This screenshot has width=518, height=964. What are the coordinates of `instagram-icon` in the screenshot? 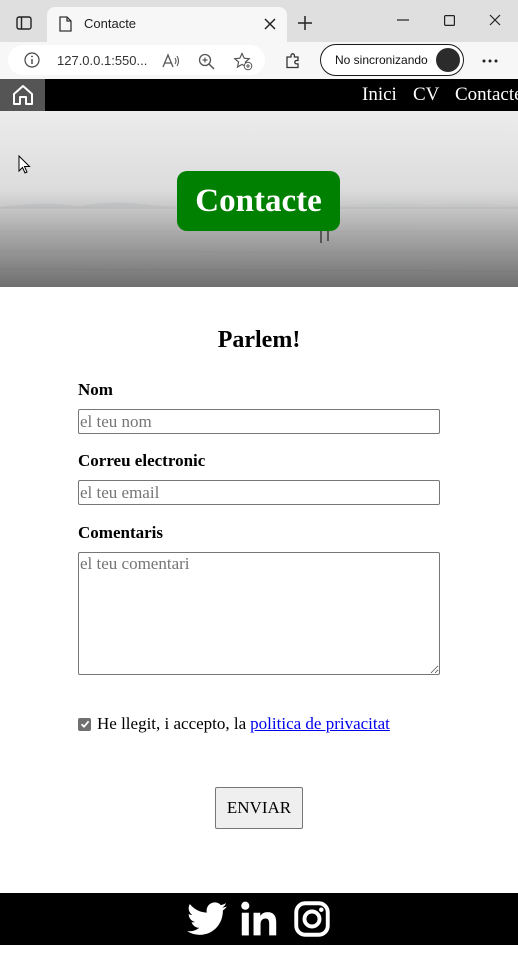 It's located at (312, 919).